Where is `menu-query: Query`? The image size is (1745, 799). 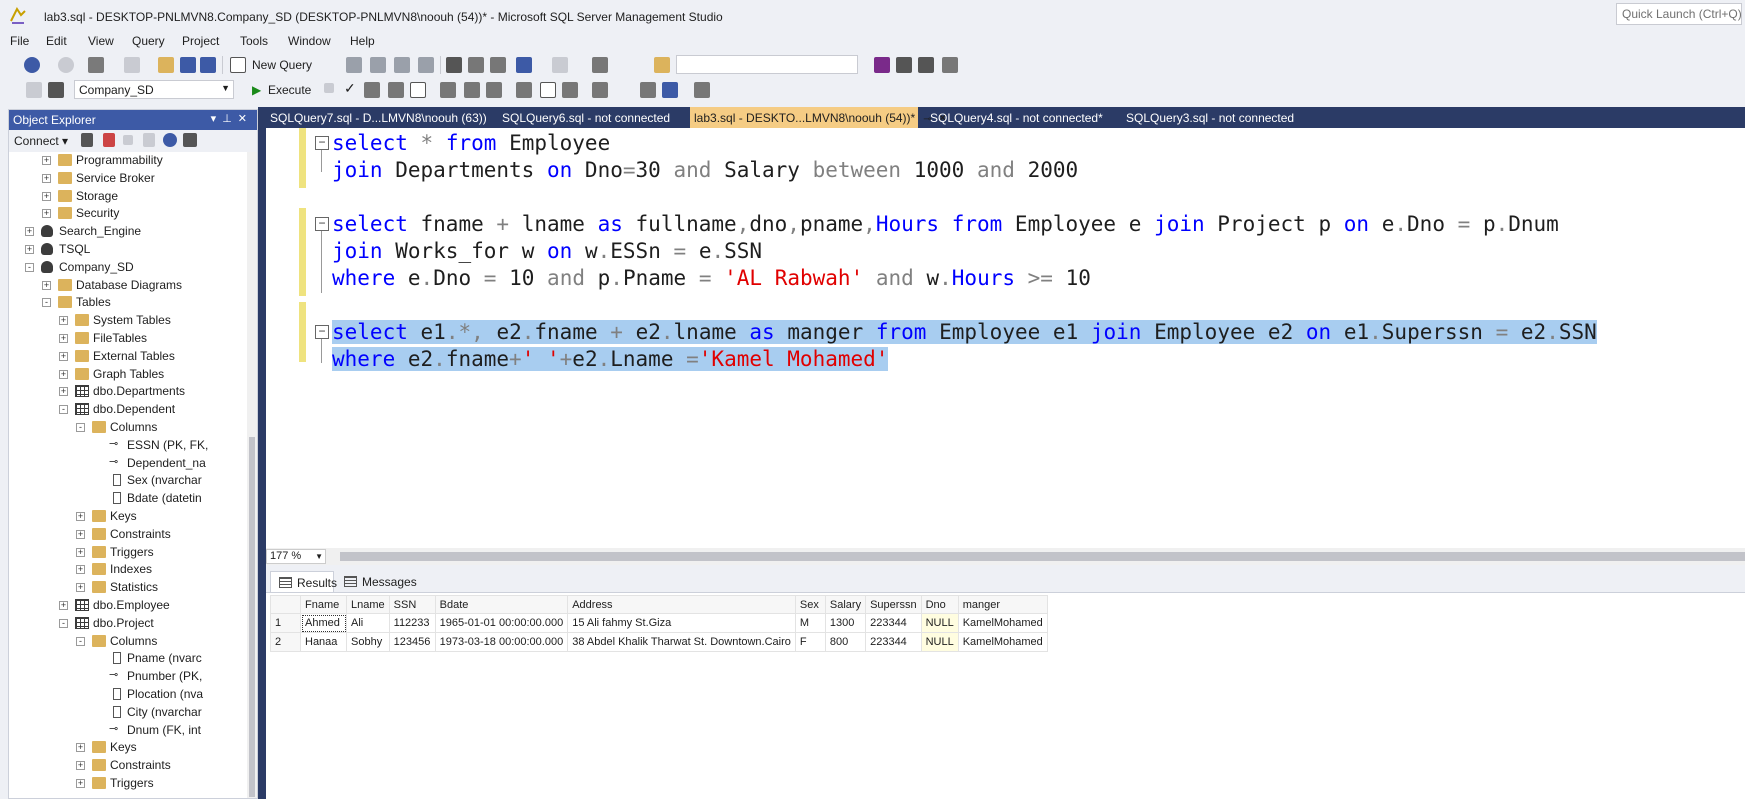 menu-query: Query is located at coordinates (148, 41).